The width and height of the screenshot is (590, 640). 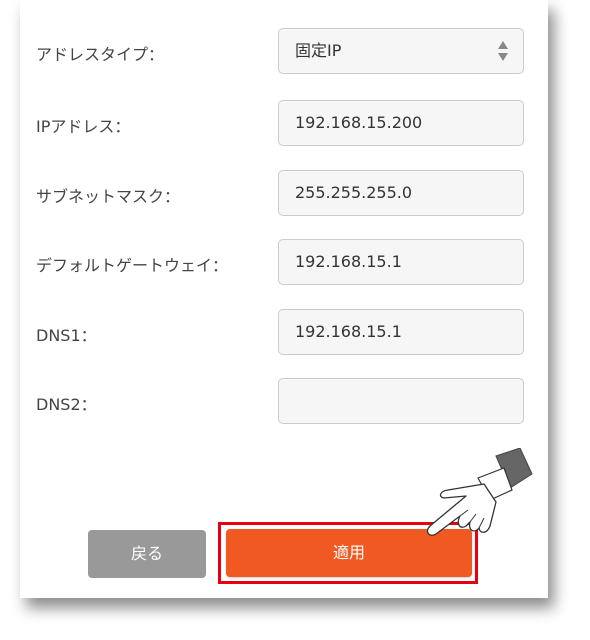 I want to click on ip-address-label: IPアドレス：, so click(x=83, y=126).